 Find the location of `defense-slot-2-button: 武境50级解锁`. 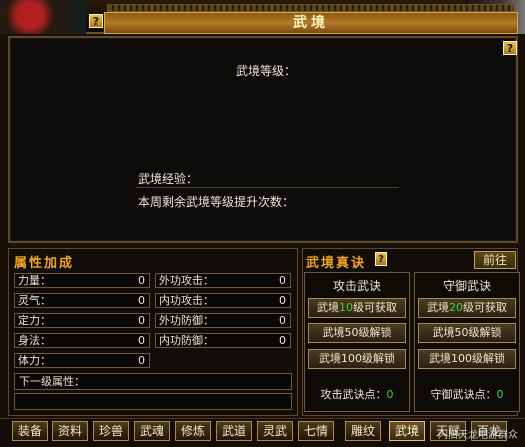

defense-slot-2-button: 武境50级解锁 is located at coordinates (467, 333).